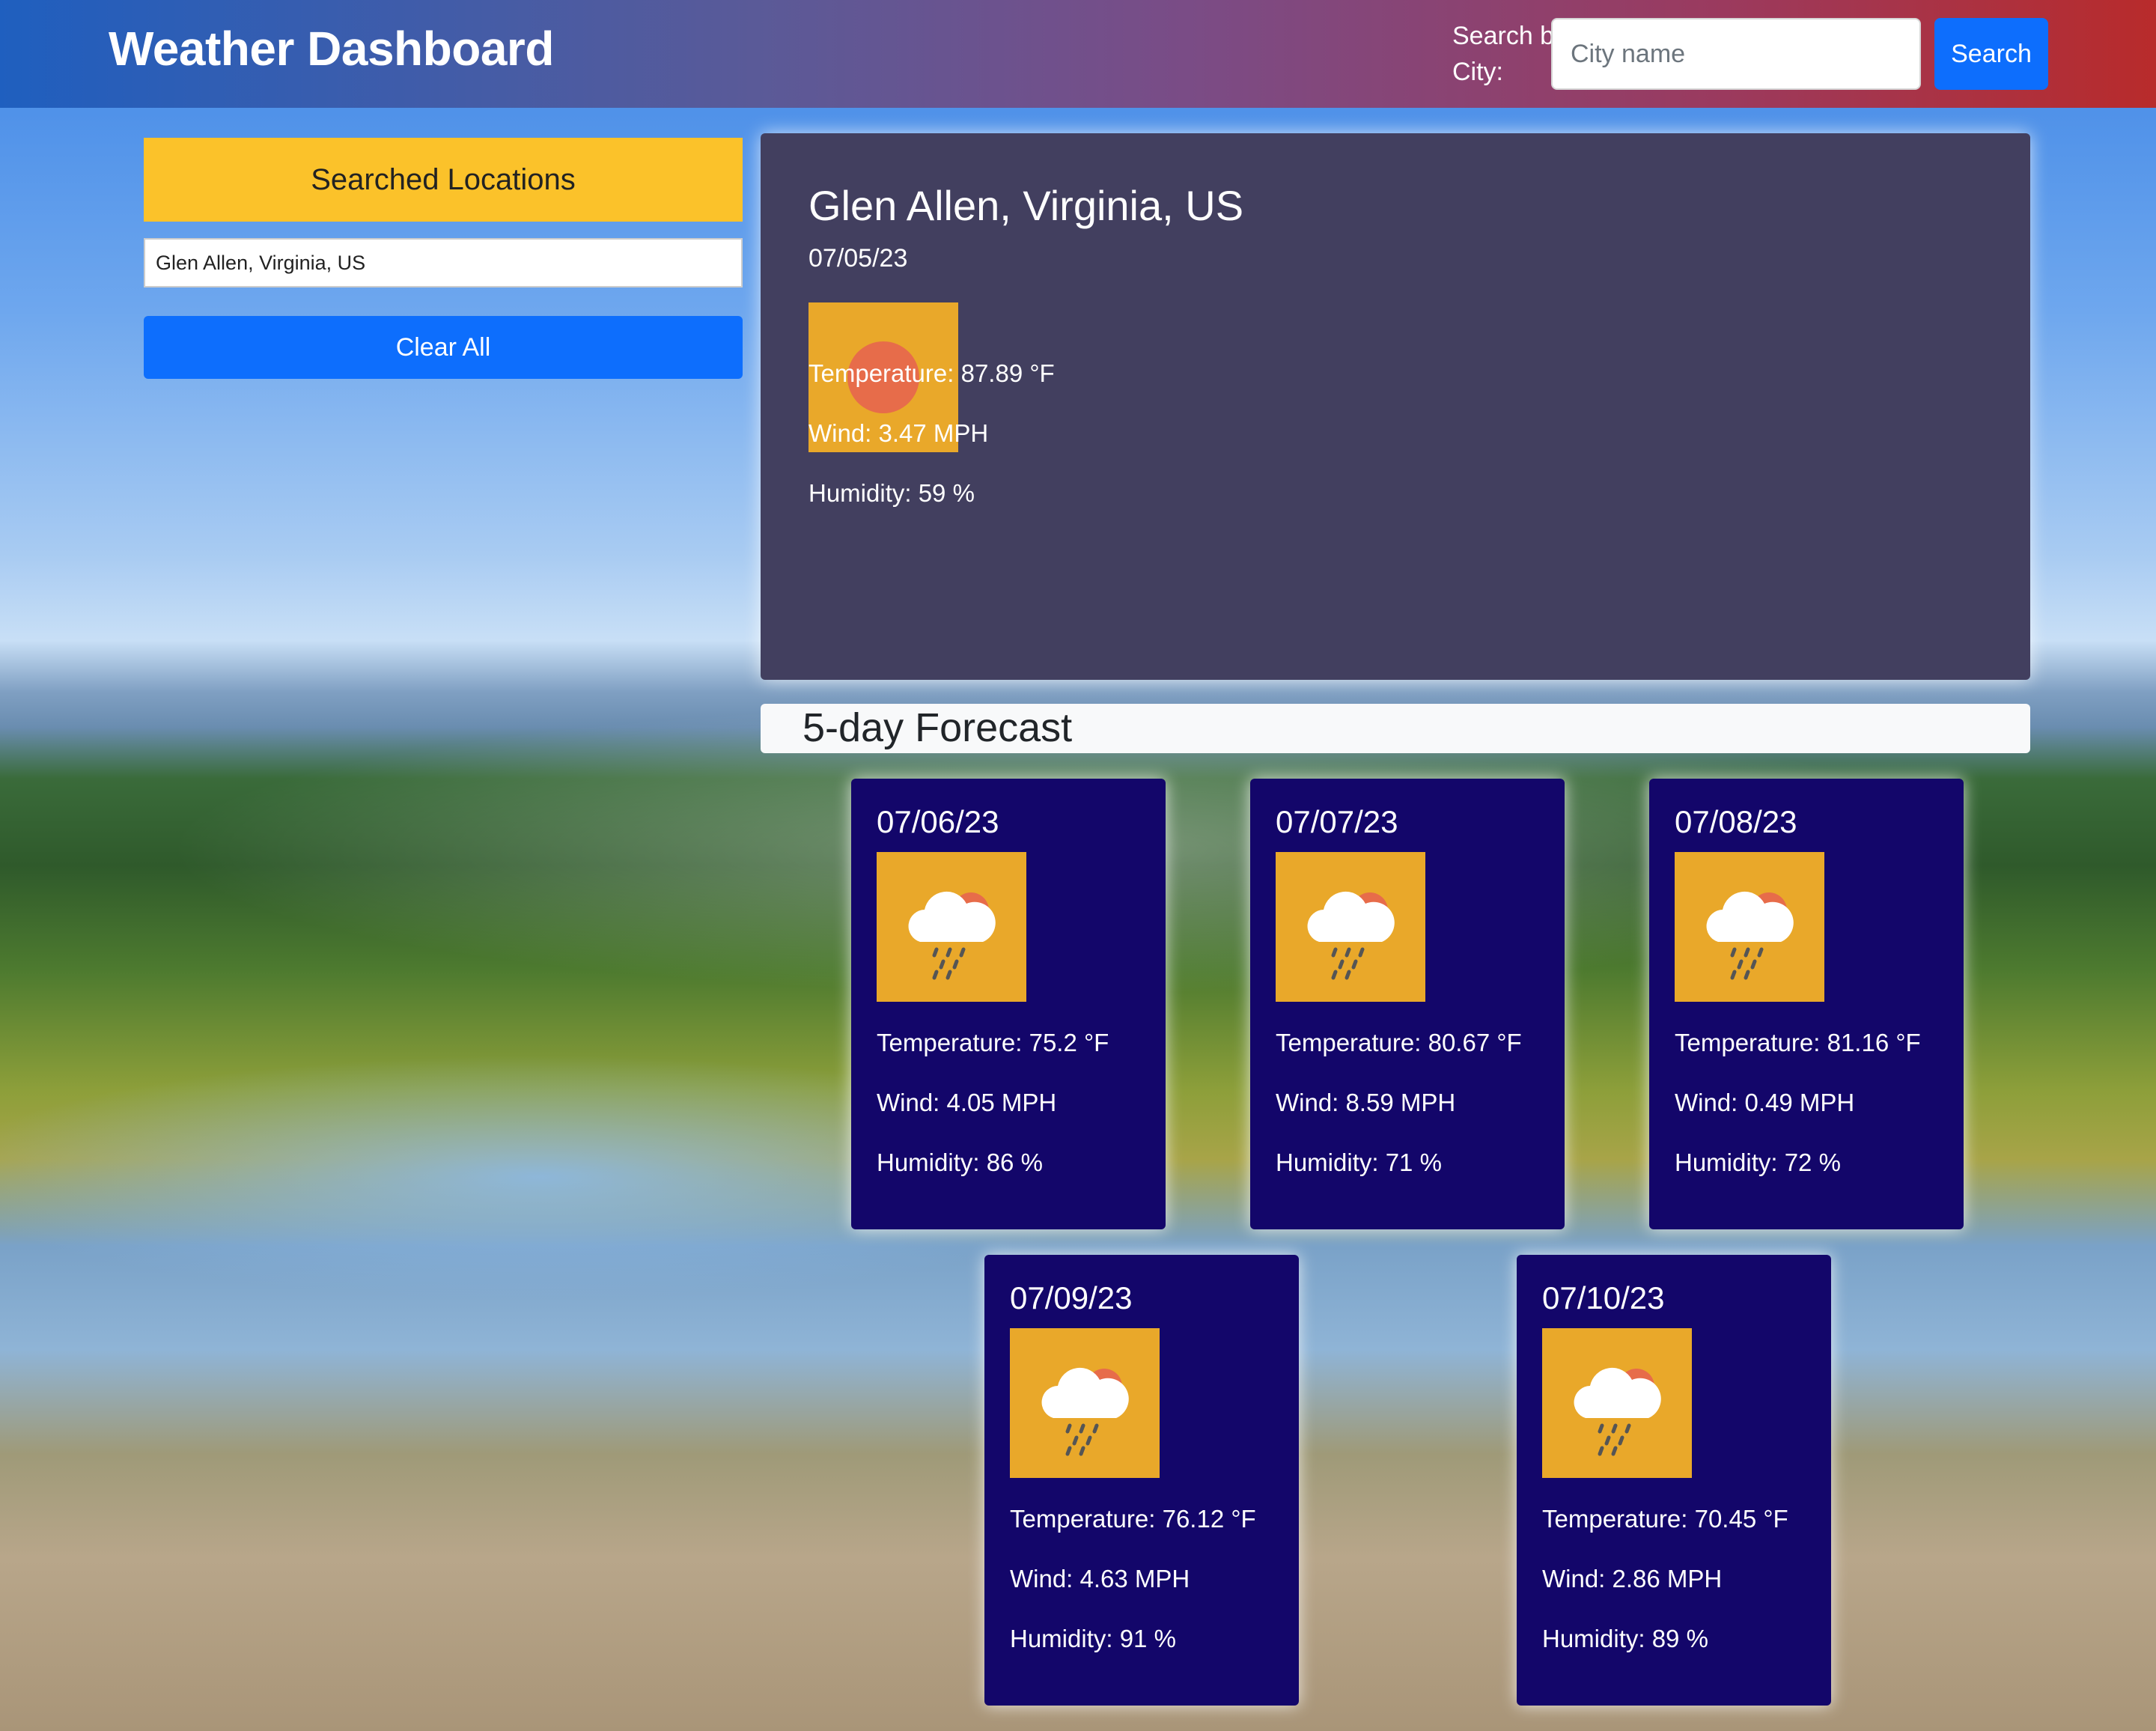 The width and height of the screenshot is (2156, 1731). What do you see at coordinates (891, 493) in the screenshot?
I see `current-humidity: Humidity: 59 %` at bounding box center [891, 493].